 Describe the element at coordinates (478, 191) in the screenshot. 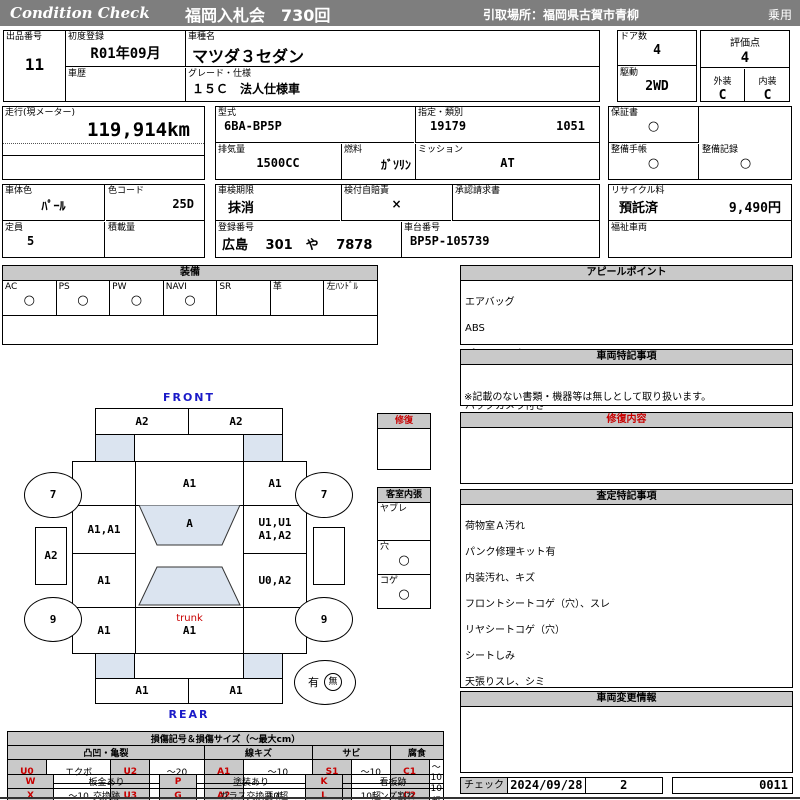

I see `approval-label: 承認請求書` at that location.